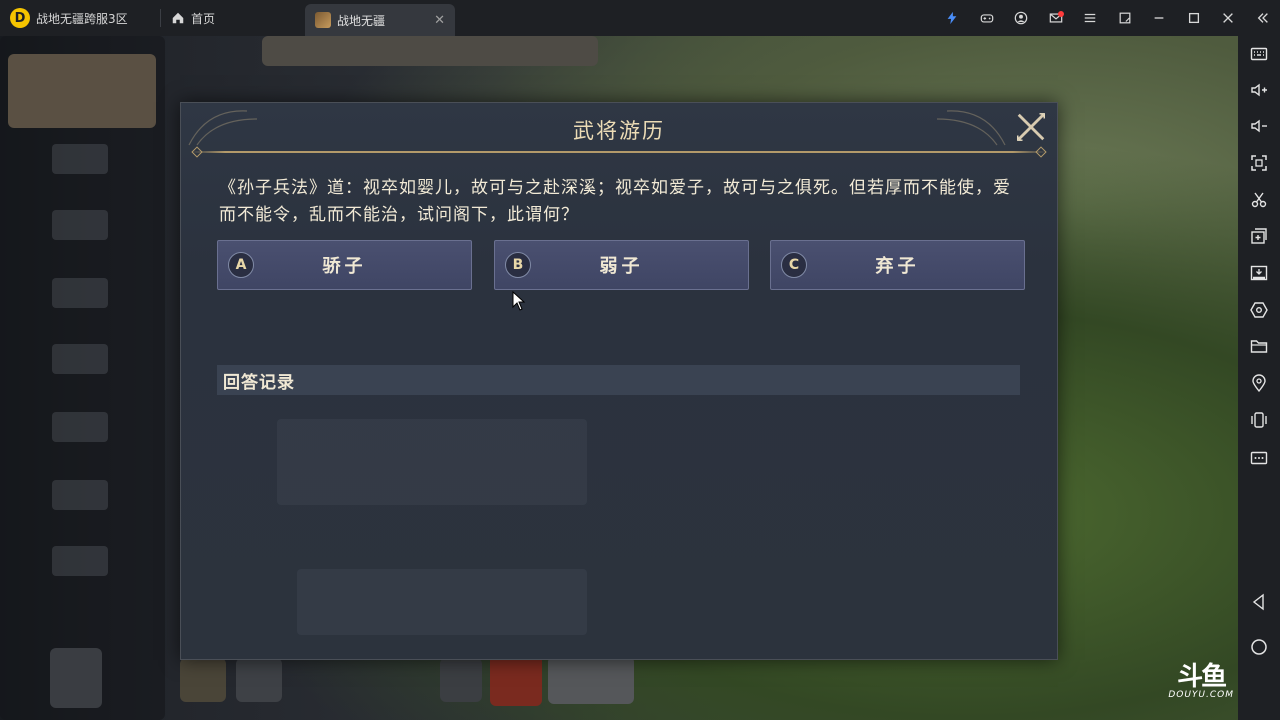 Image resolution: width=1280 pixels, height=720 pixels. I want to click on option-c-label: 弃子, so click(897, 266).